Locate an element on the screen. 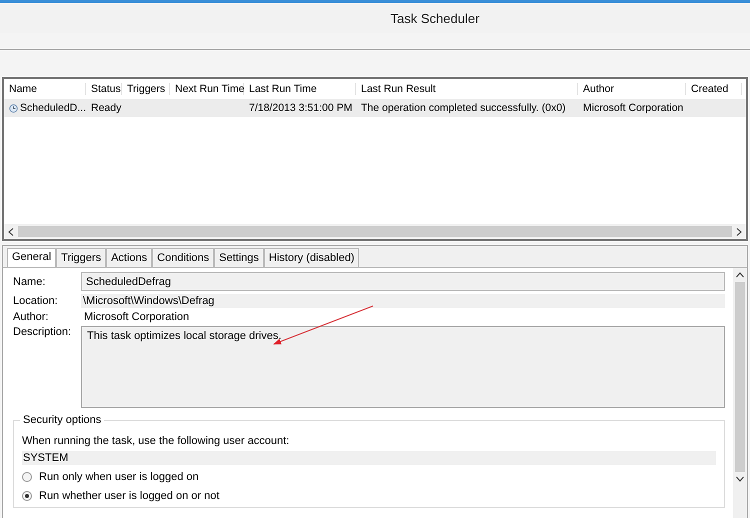 This screenshot has width=750, height=518. author-value: Microsoft Corporation is located at coordinates (136, 317).